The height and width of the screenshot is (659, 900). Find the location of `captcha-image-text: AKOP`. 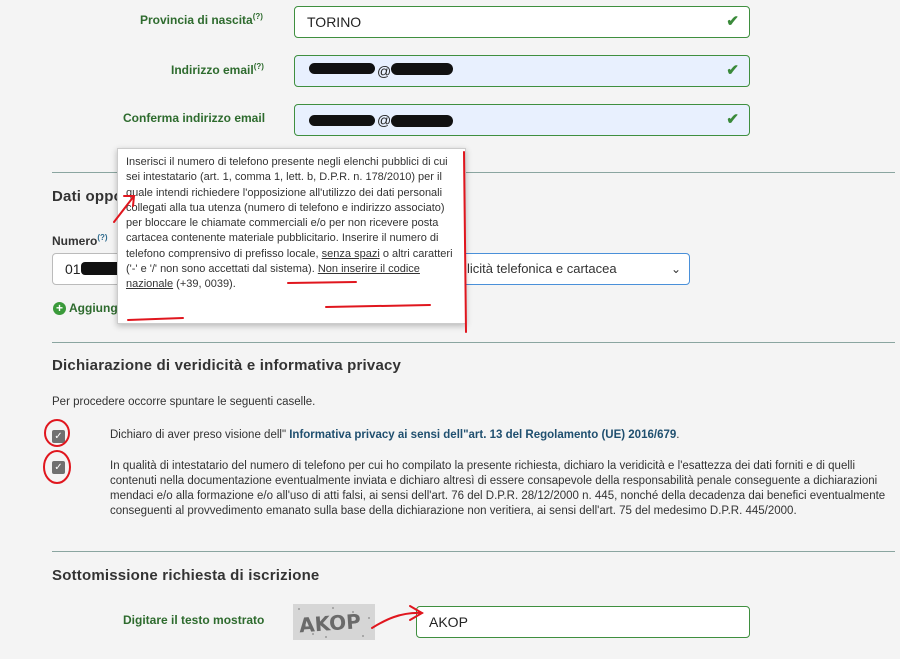

captcha-image-text: AKOP is located at coordinates (329, 623).